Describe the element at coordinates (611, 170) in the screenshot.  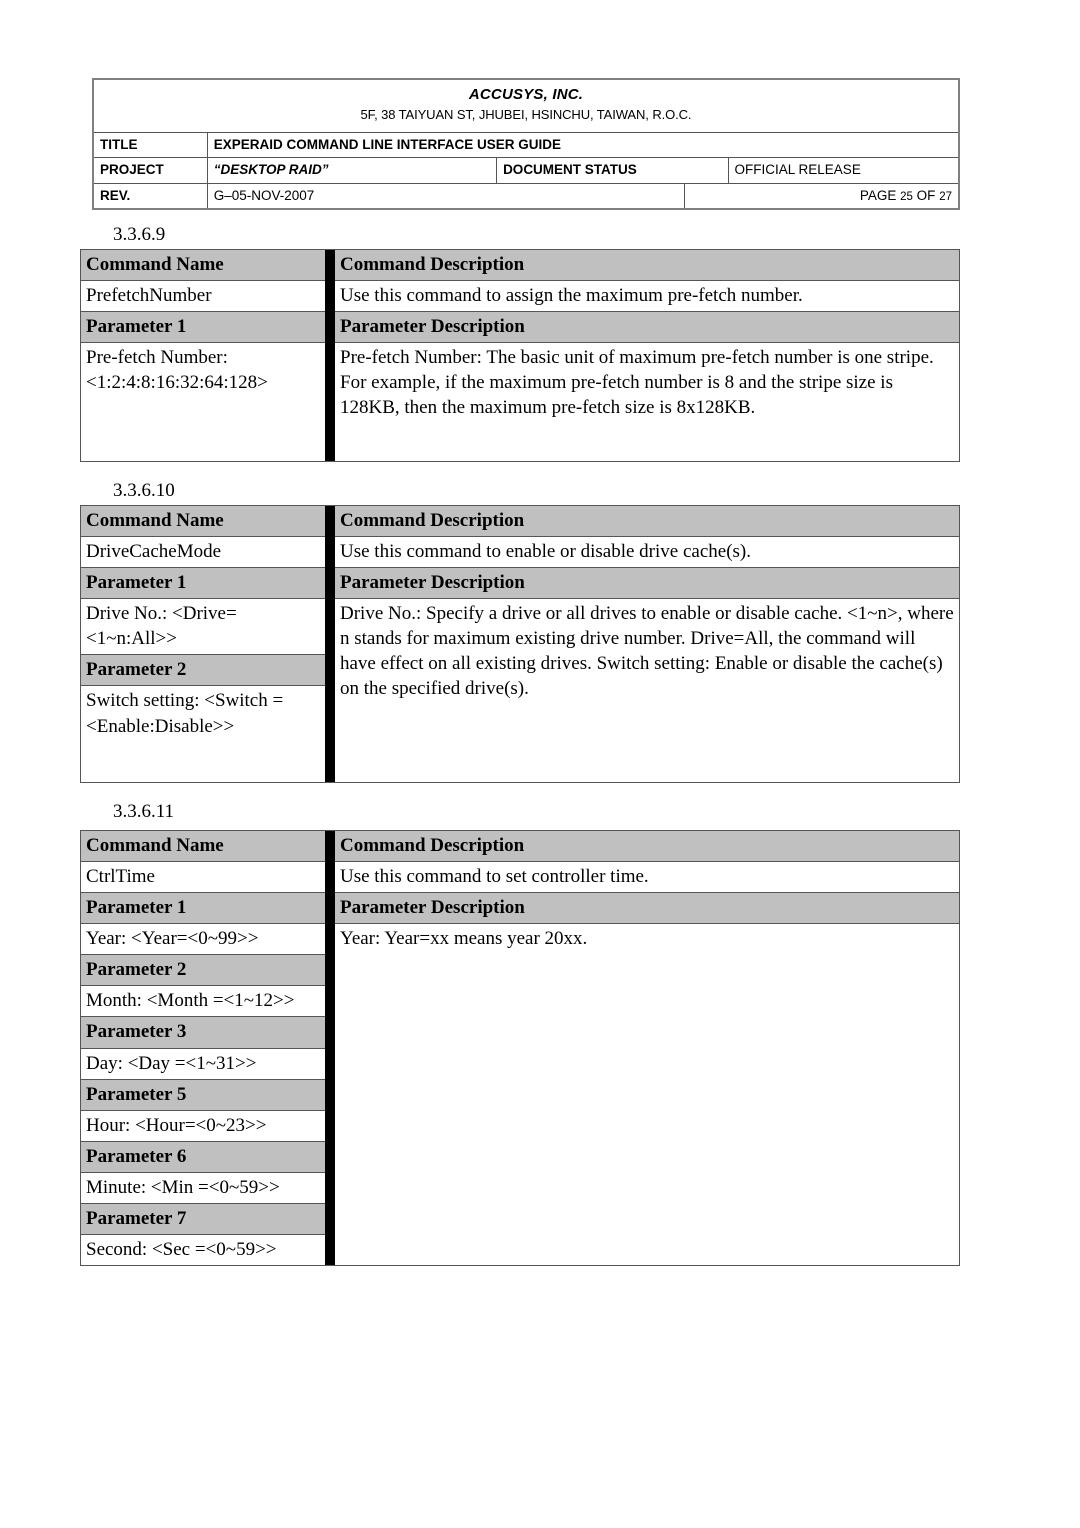
I see `document-status-label: DOCUMENT STATUS` at that location.